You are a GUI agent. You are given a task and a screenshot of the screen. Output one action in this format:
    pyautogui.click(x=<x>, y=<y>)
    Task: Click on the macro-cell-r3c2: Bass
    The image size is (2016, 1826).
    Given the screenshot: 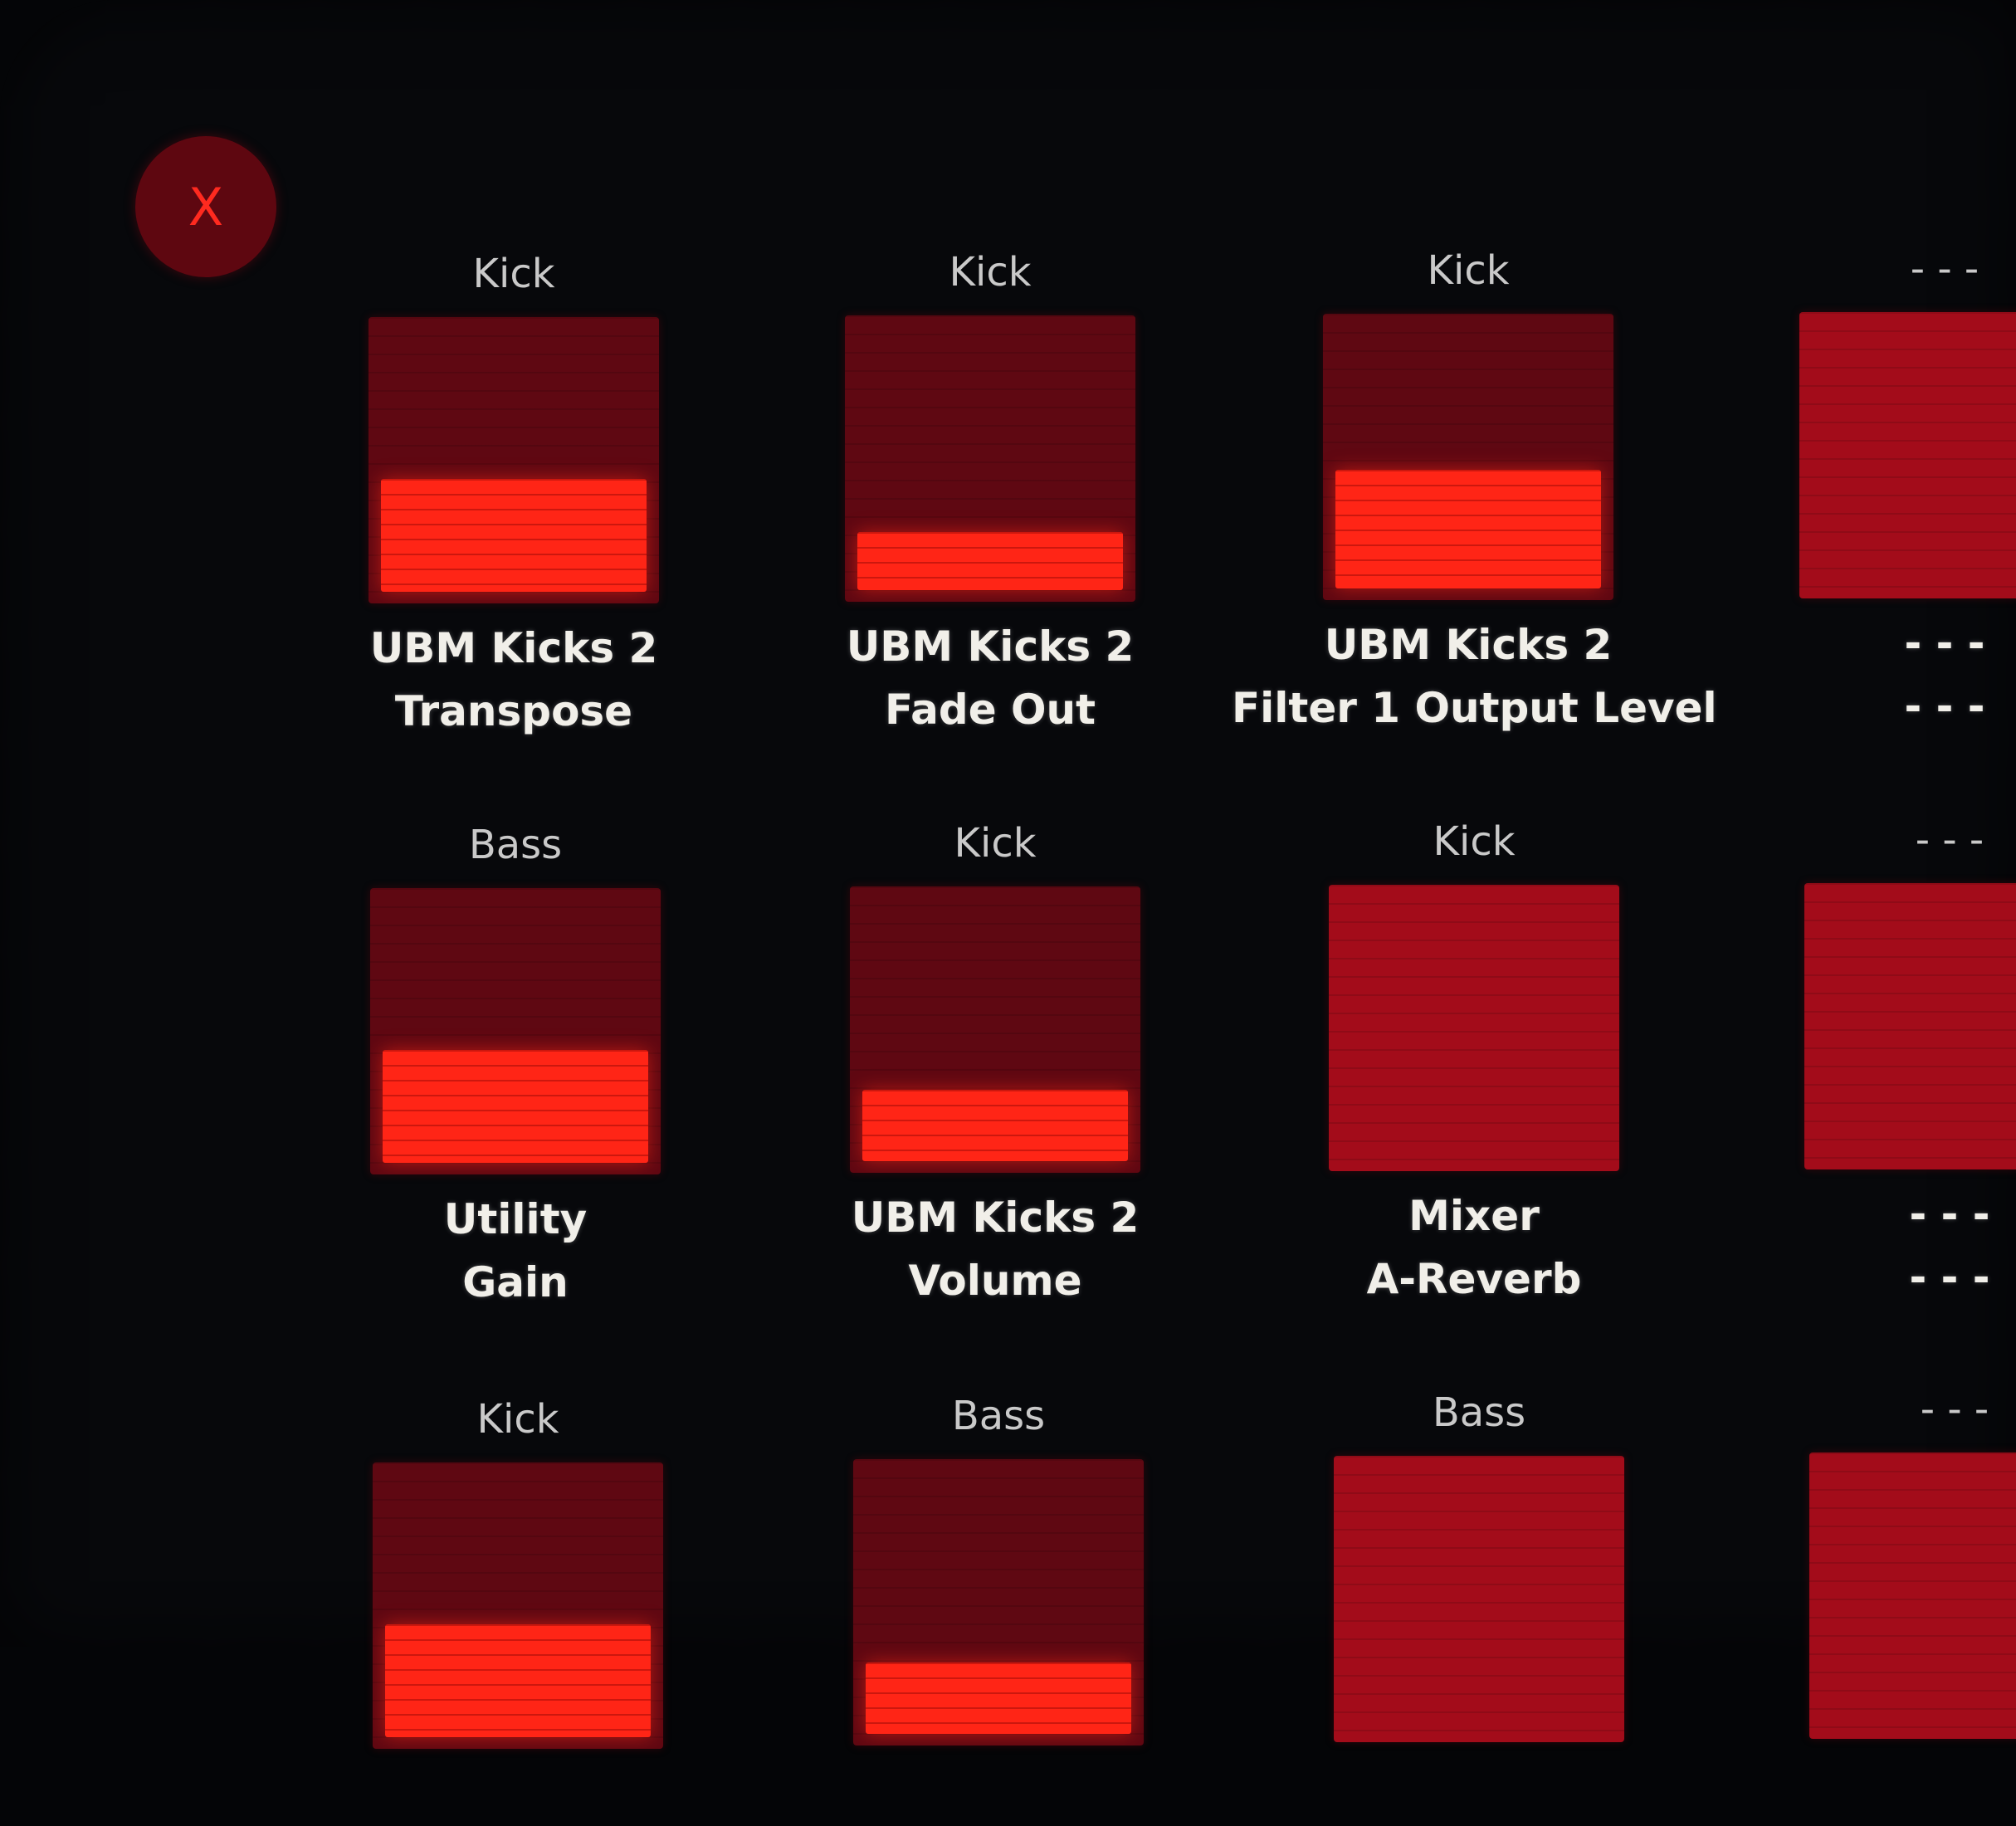 What is the action you would take?
    pyautogui.click(x=999, y=1607)
    